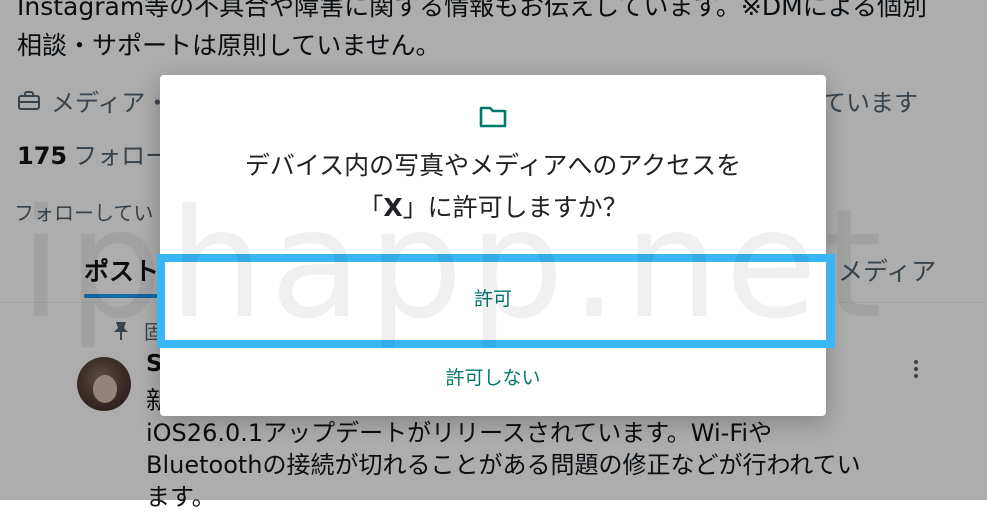 The image size is (987, 512). I want to click on dialog-title-line-2: 「X」に許可しますか？, so click(493, 208).